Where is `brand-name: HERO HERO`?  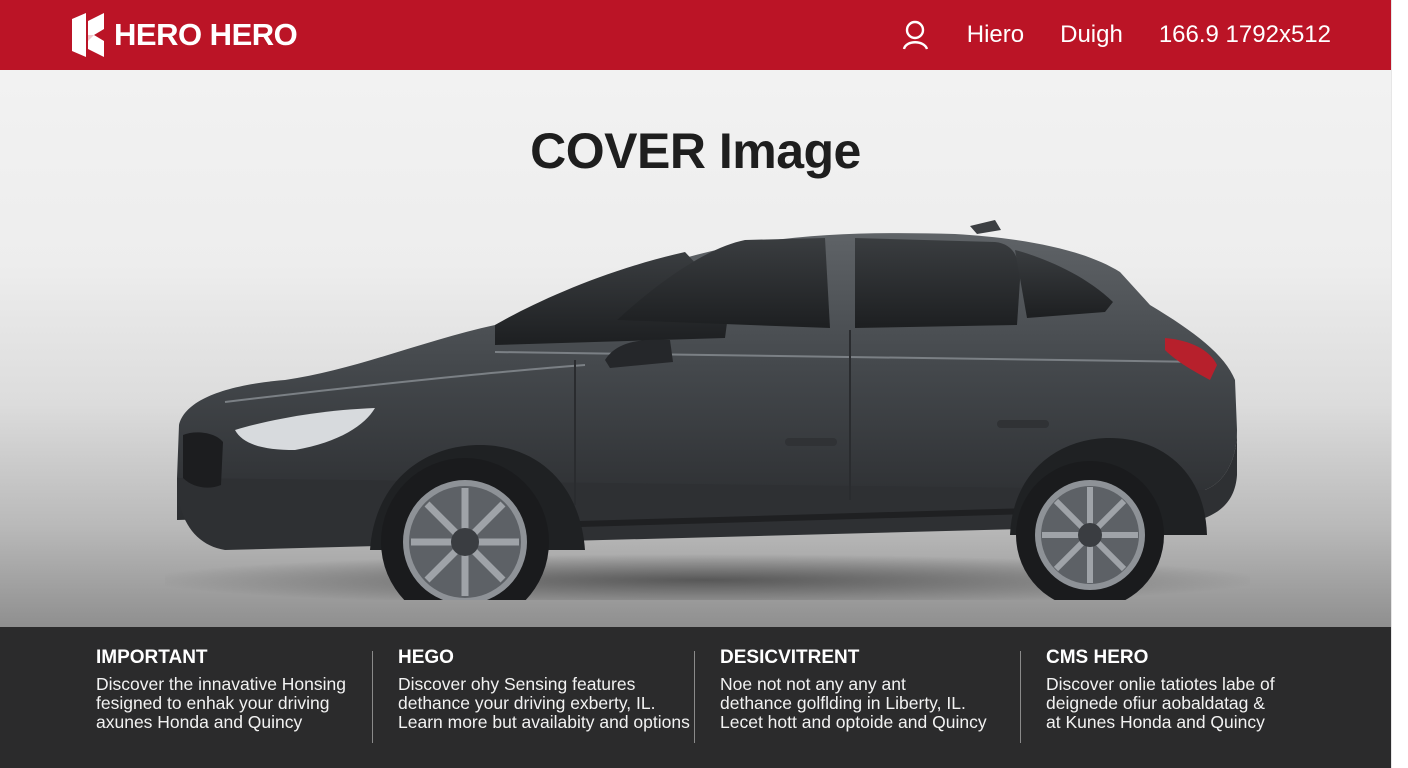 brand-name: HERO HERO is located at coordinates (206, 34).